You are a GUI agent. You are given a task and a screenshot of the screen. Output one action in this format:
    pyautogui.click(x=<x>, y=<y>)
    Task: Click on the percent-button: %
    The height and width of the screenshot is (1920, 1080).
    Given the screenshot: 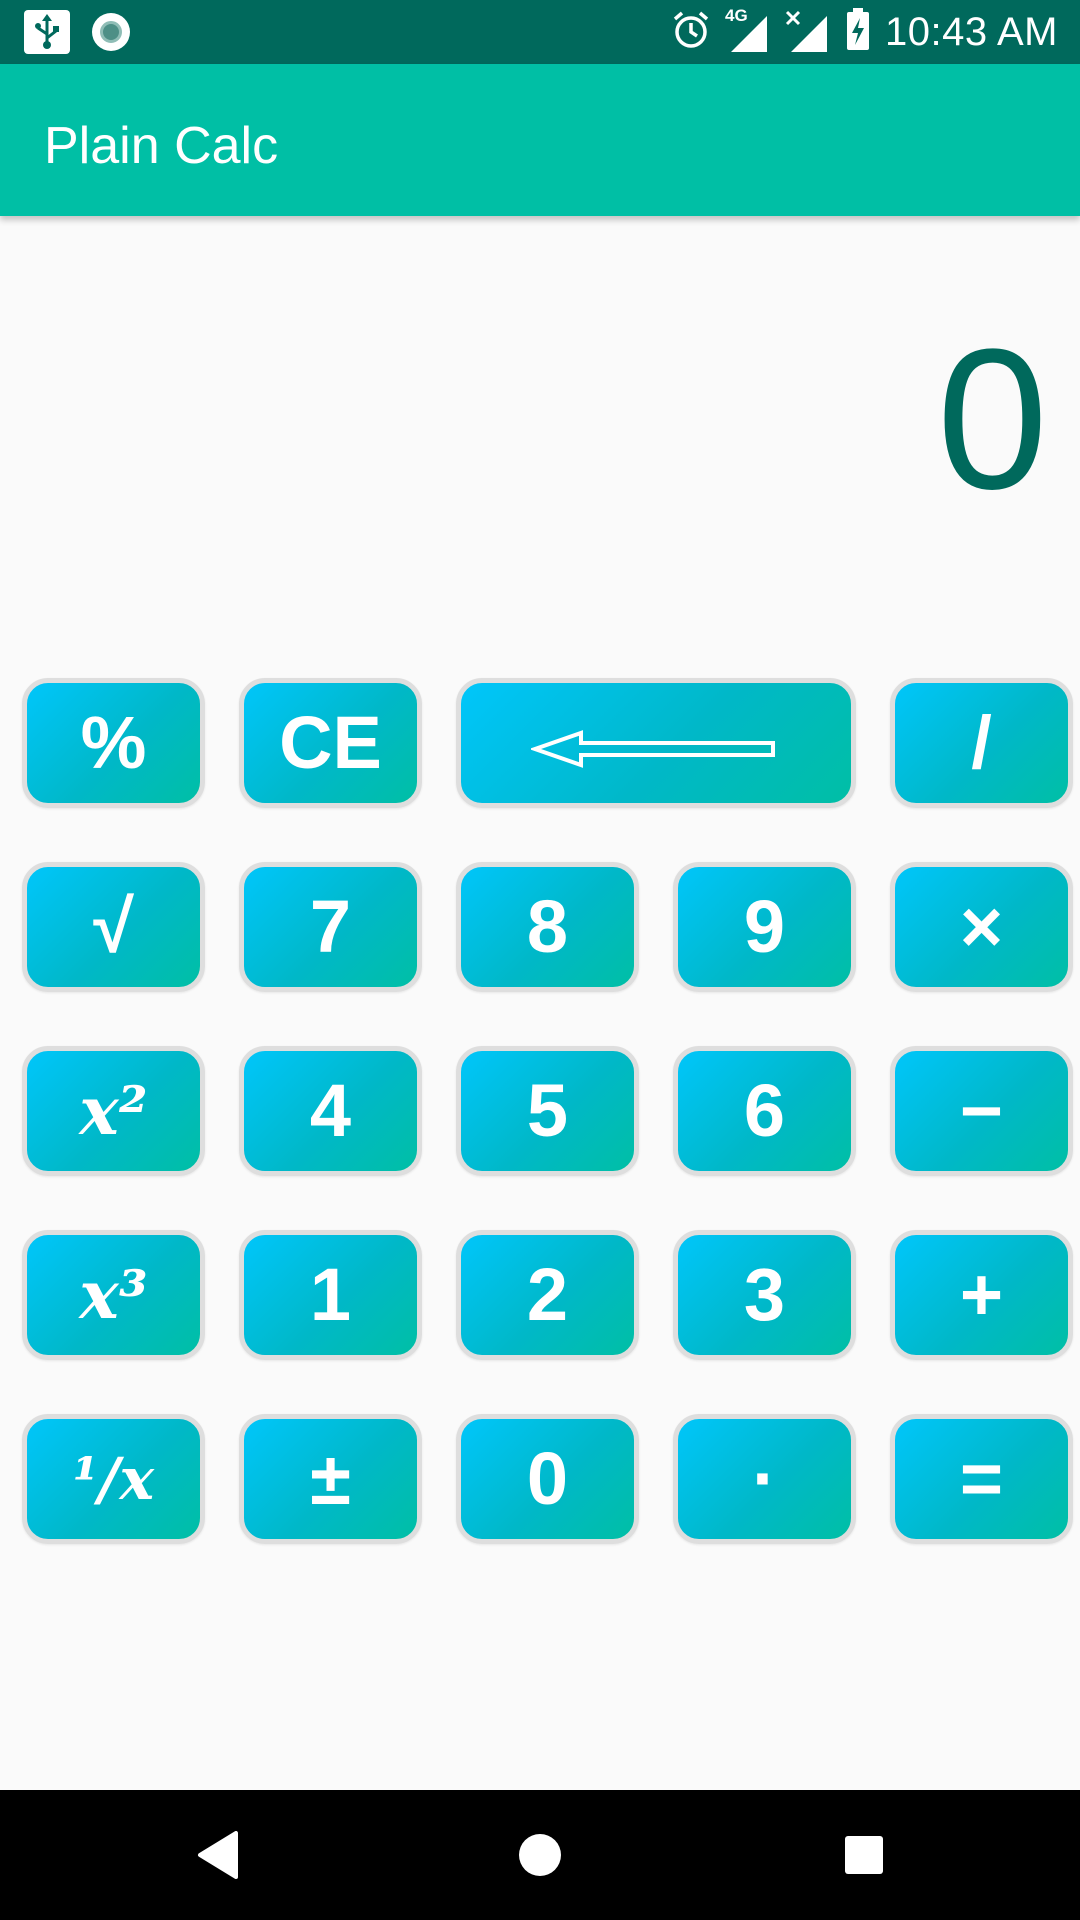 What is the action you would take?
    pyautogui.click(x=113, y=743)
    